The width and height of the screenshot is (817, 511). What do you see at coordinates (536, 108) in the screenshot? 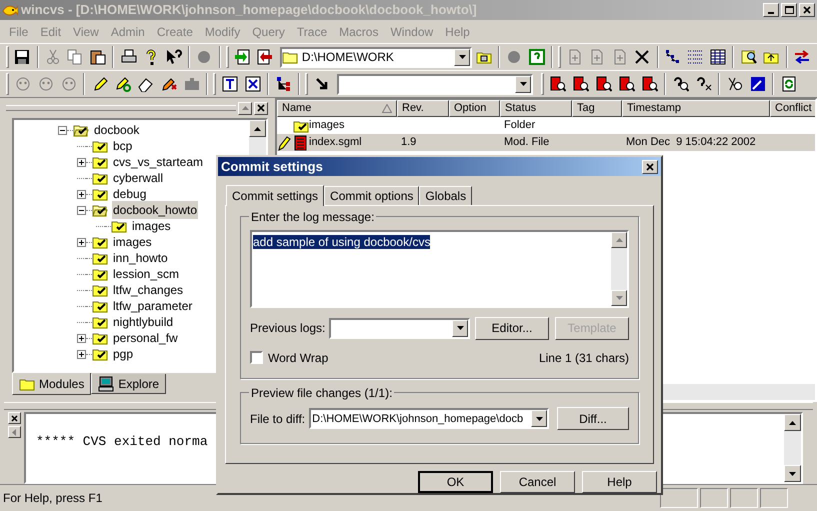
I see `column-header: Status` at bounding box center [536, 108].